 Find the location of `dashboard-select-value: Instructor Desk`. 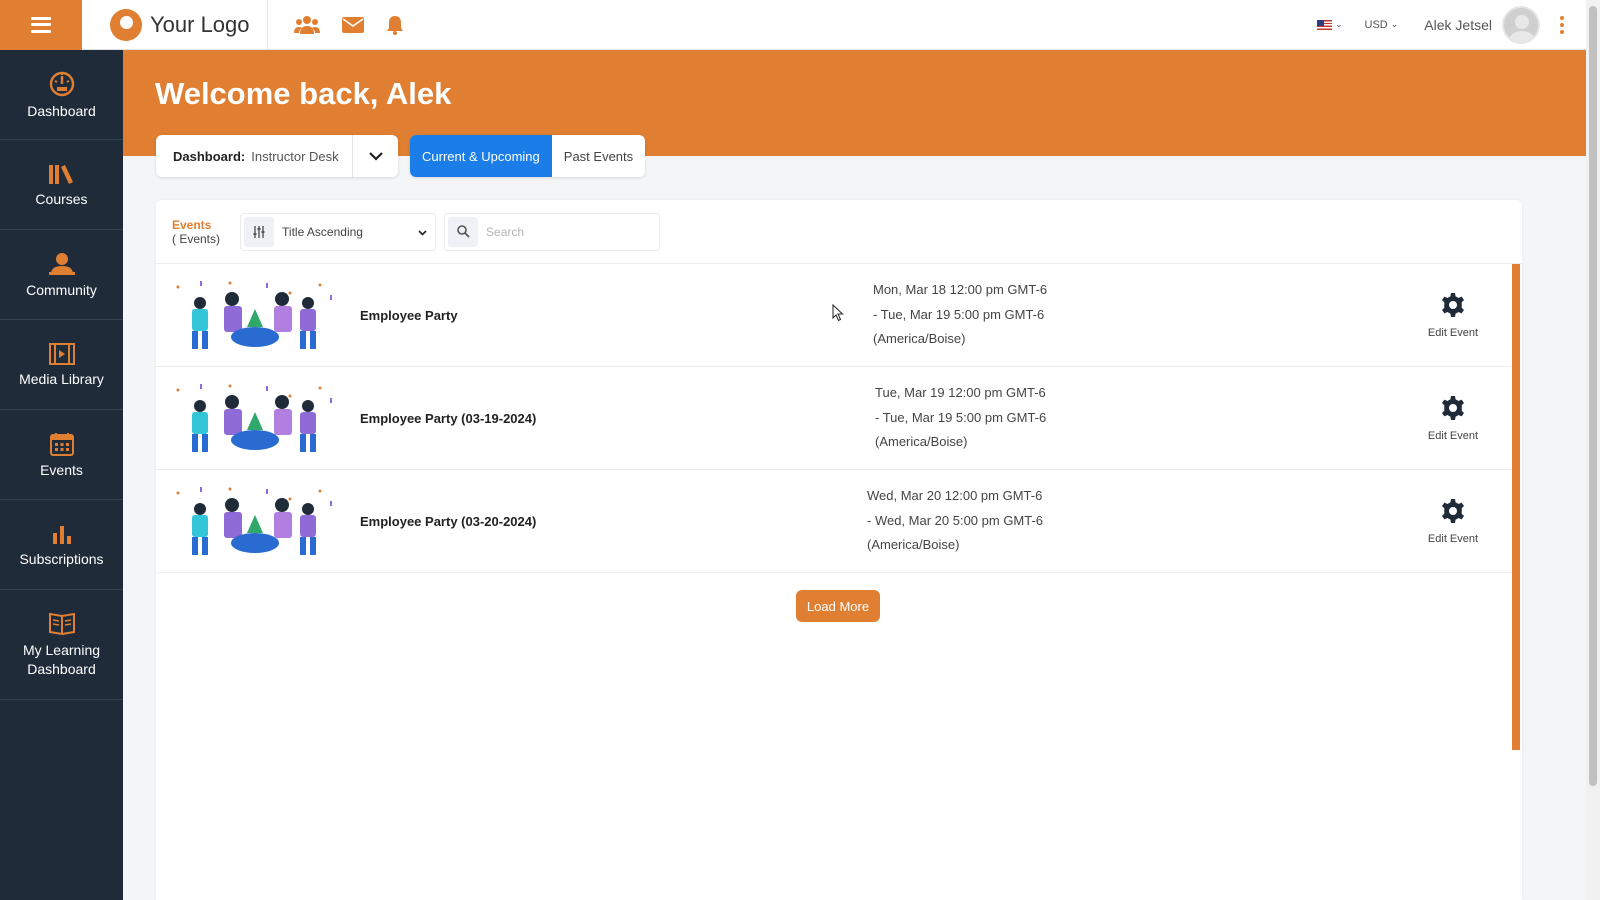

dashboard-select-value: Instructor Desk is located at coordinates (295, 156).